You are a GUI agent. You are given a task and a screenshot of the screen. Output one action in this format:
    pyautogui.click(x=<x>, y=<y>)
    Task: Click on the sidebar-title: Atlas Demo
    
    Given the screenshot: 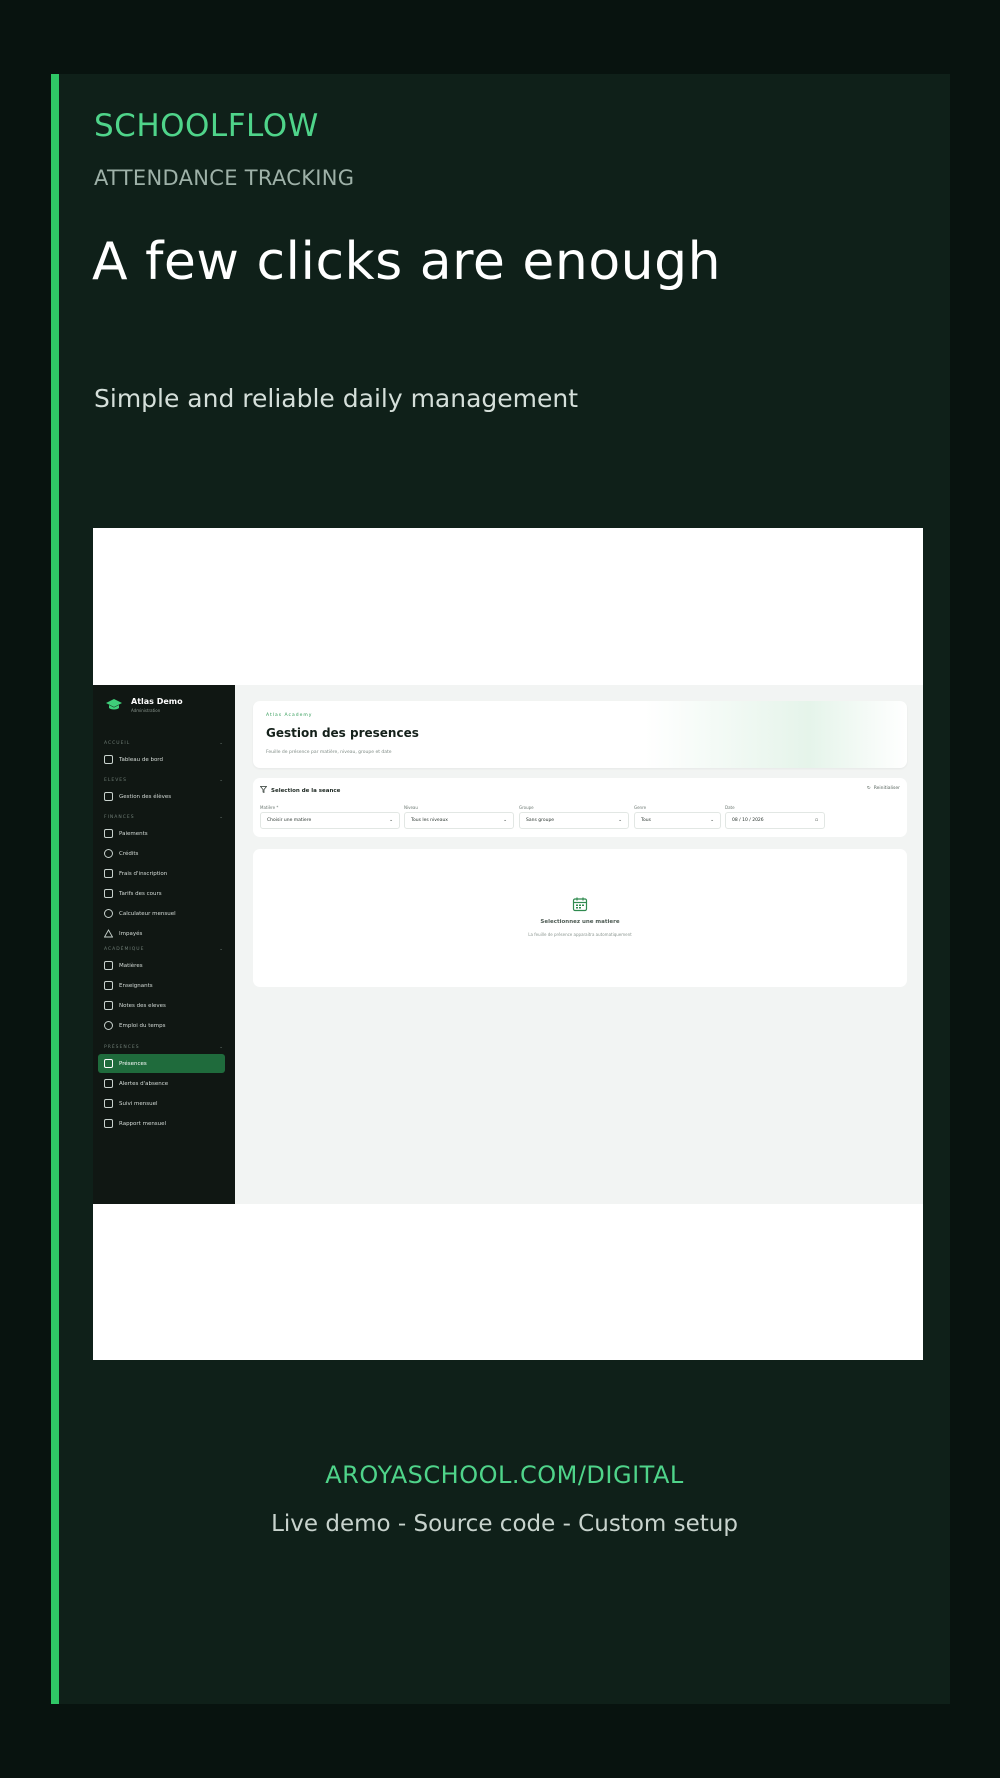 What is the action you would take?
    pyautogui.click(x=157, y=701)
    